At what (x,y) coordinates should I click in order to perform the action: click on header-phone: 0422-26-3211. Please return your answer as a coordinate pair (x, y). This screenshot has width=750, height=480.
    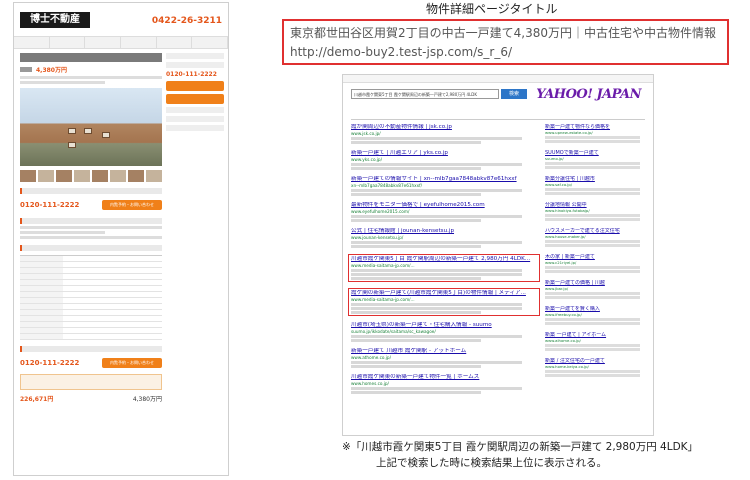
    Looking at the image, I should click on (186, 21).